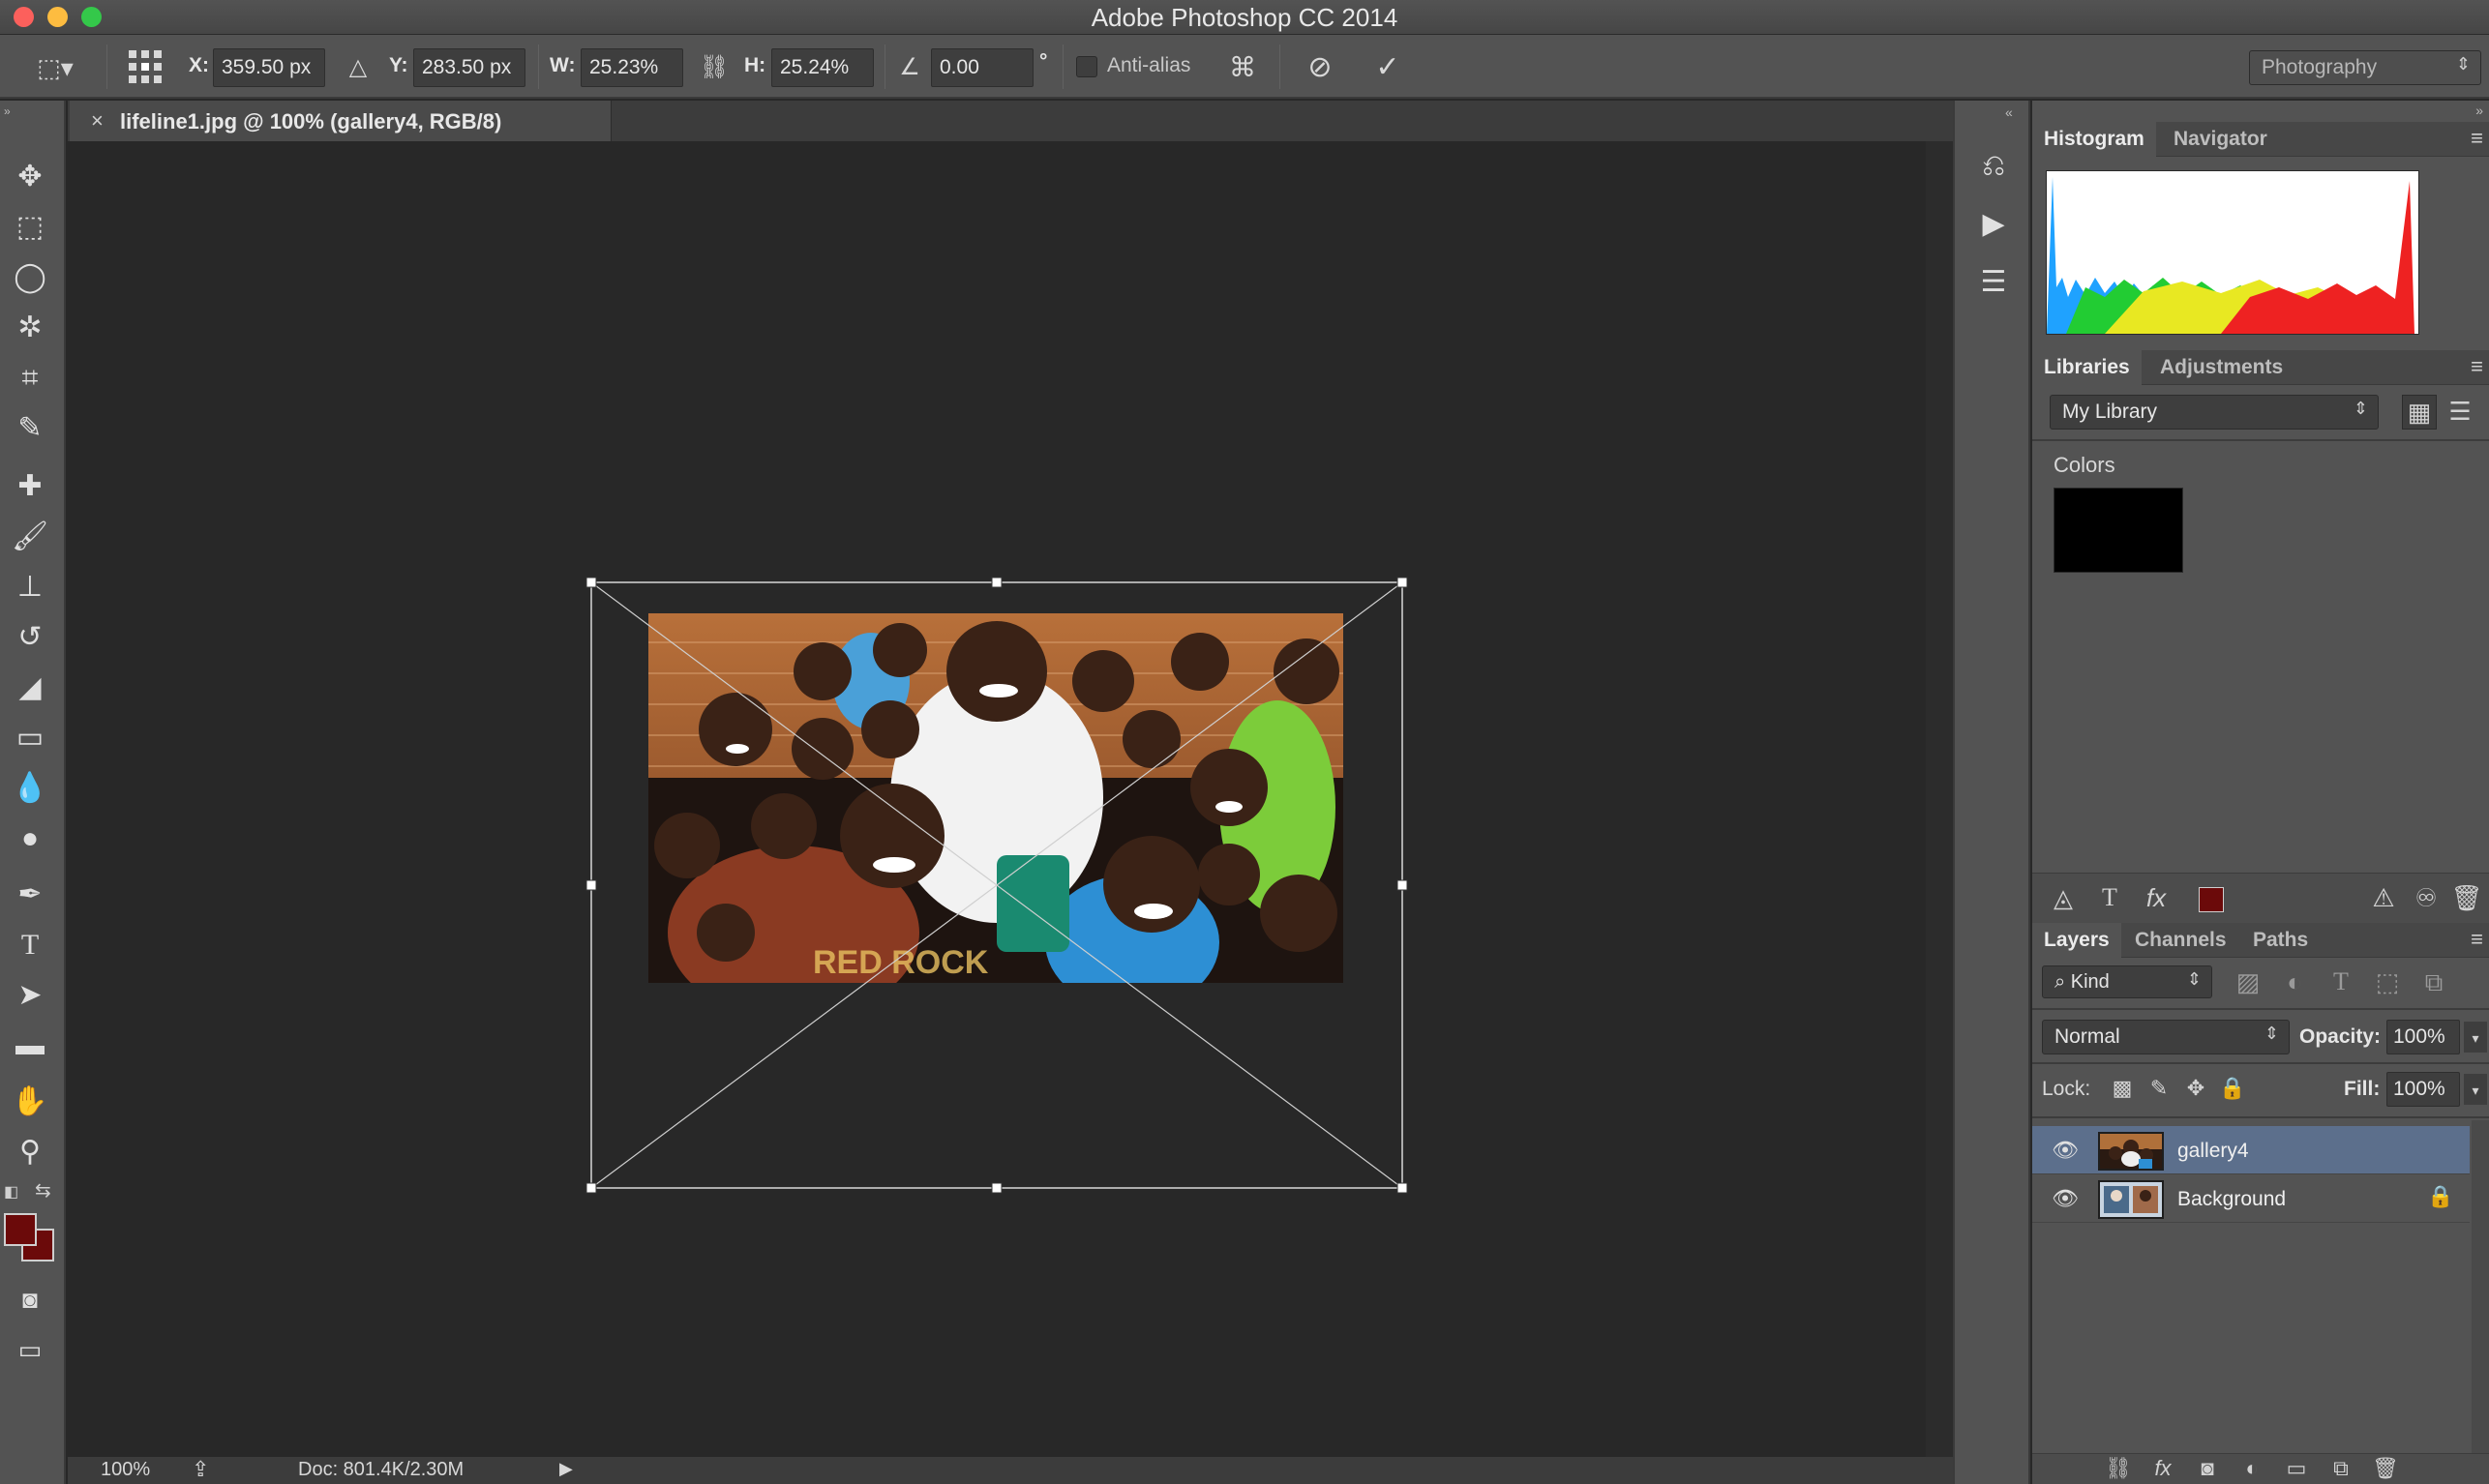 This screenshot has height=1484, width=2489. Describe the element at coordinates (30, 688) in the screenshot. I see `eraser-tool-icon: ◢` at that location.